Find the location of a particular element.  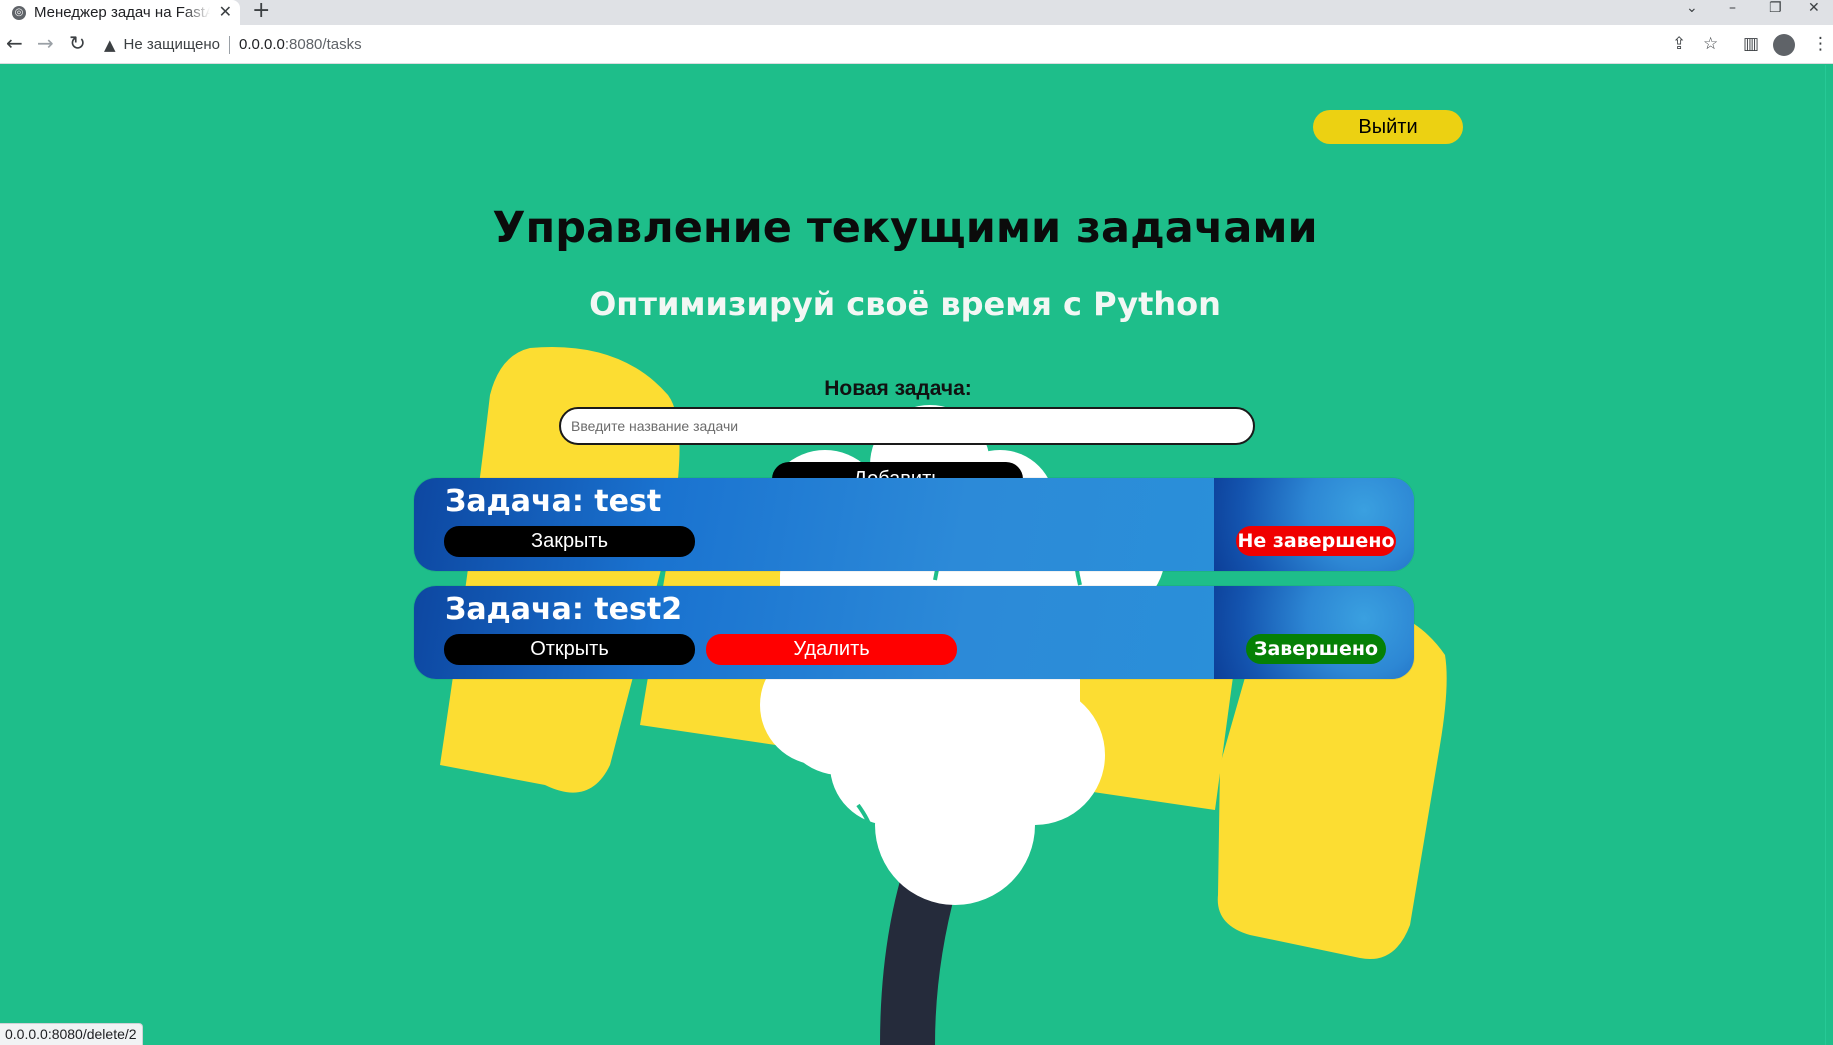

new-task-label: Новая задача: is located at coordinates (898, 388).